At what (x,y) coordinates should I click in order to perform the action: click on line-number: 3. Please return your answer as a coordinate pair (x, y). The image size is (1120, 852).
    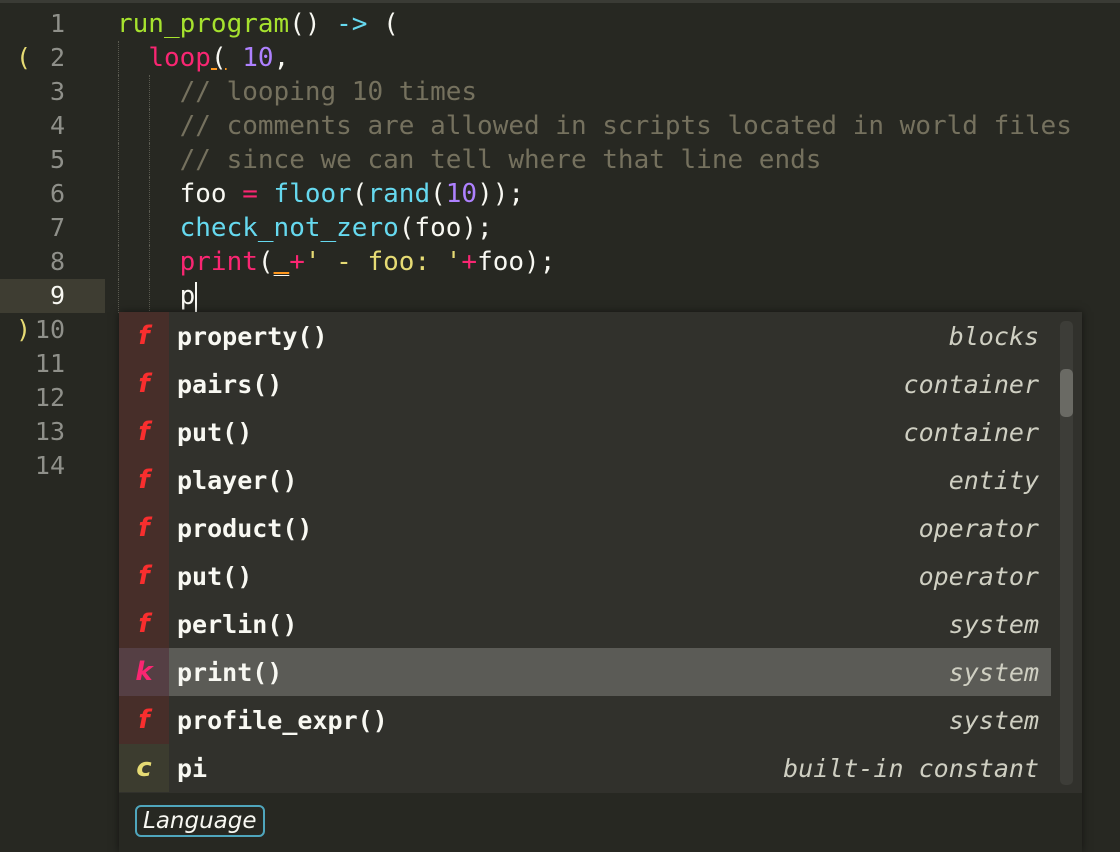
    Looking at the image, I should click on (57, 91).